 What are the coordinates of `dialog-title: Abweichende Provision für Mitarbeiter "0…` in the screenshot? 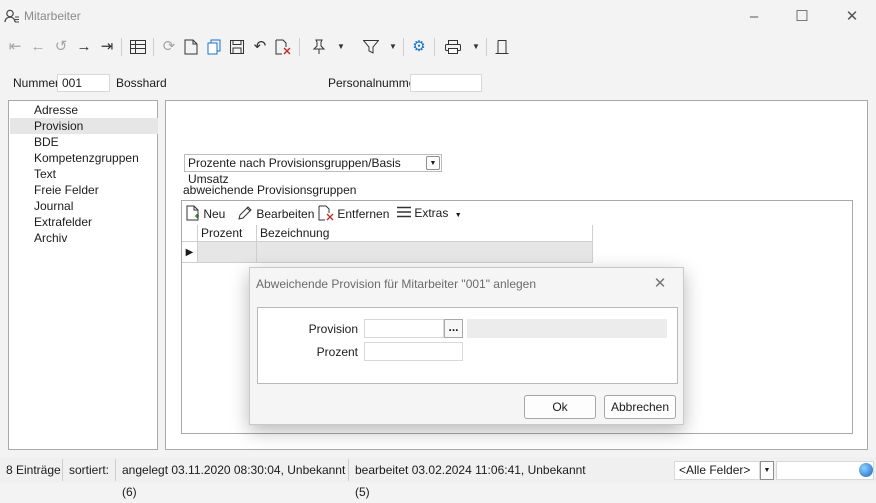 It's located at (396, 284).